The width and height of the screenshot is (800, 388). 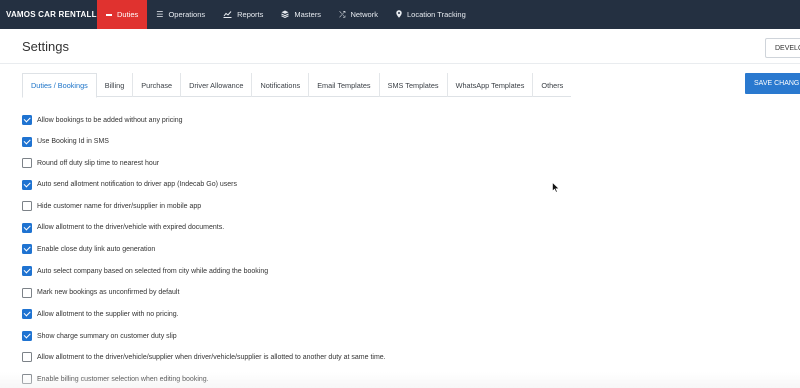 I want to click on tab-purchase: Purchase, so click(x=157, y=85).